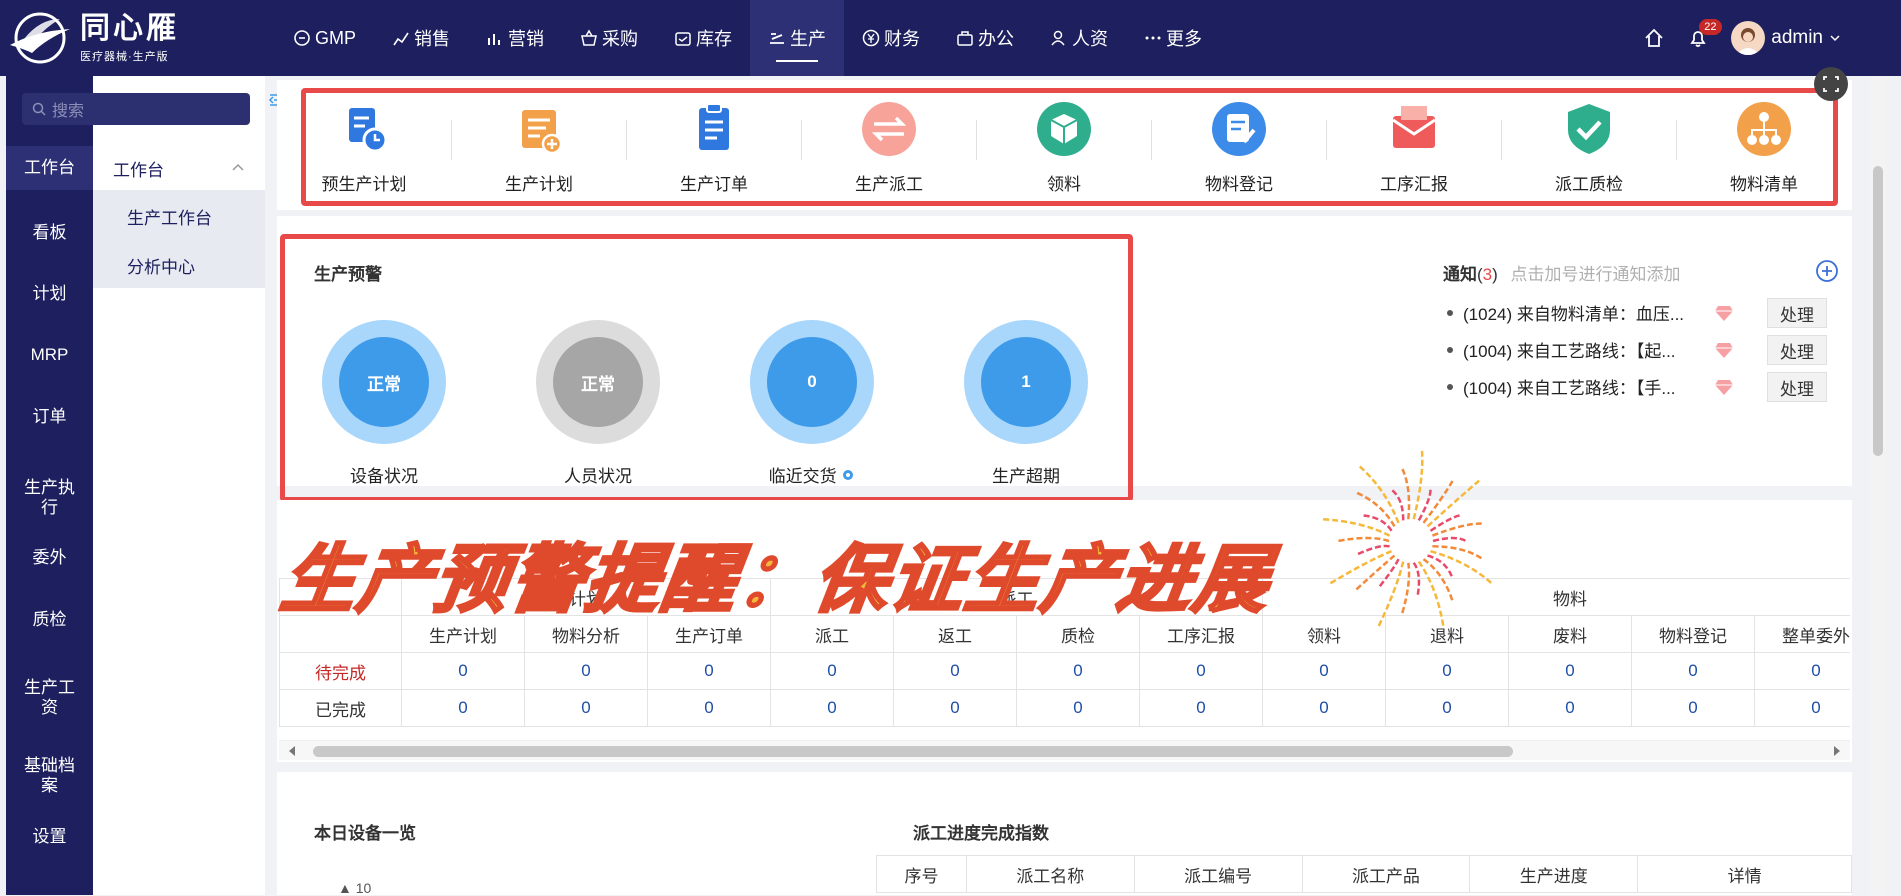 The height and width of the screenshot is (896, 1901). What do you see at coordinates (1153, 38) in the screenshot?
I see `more-icon` at bounding box center [1153, 38].